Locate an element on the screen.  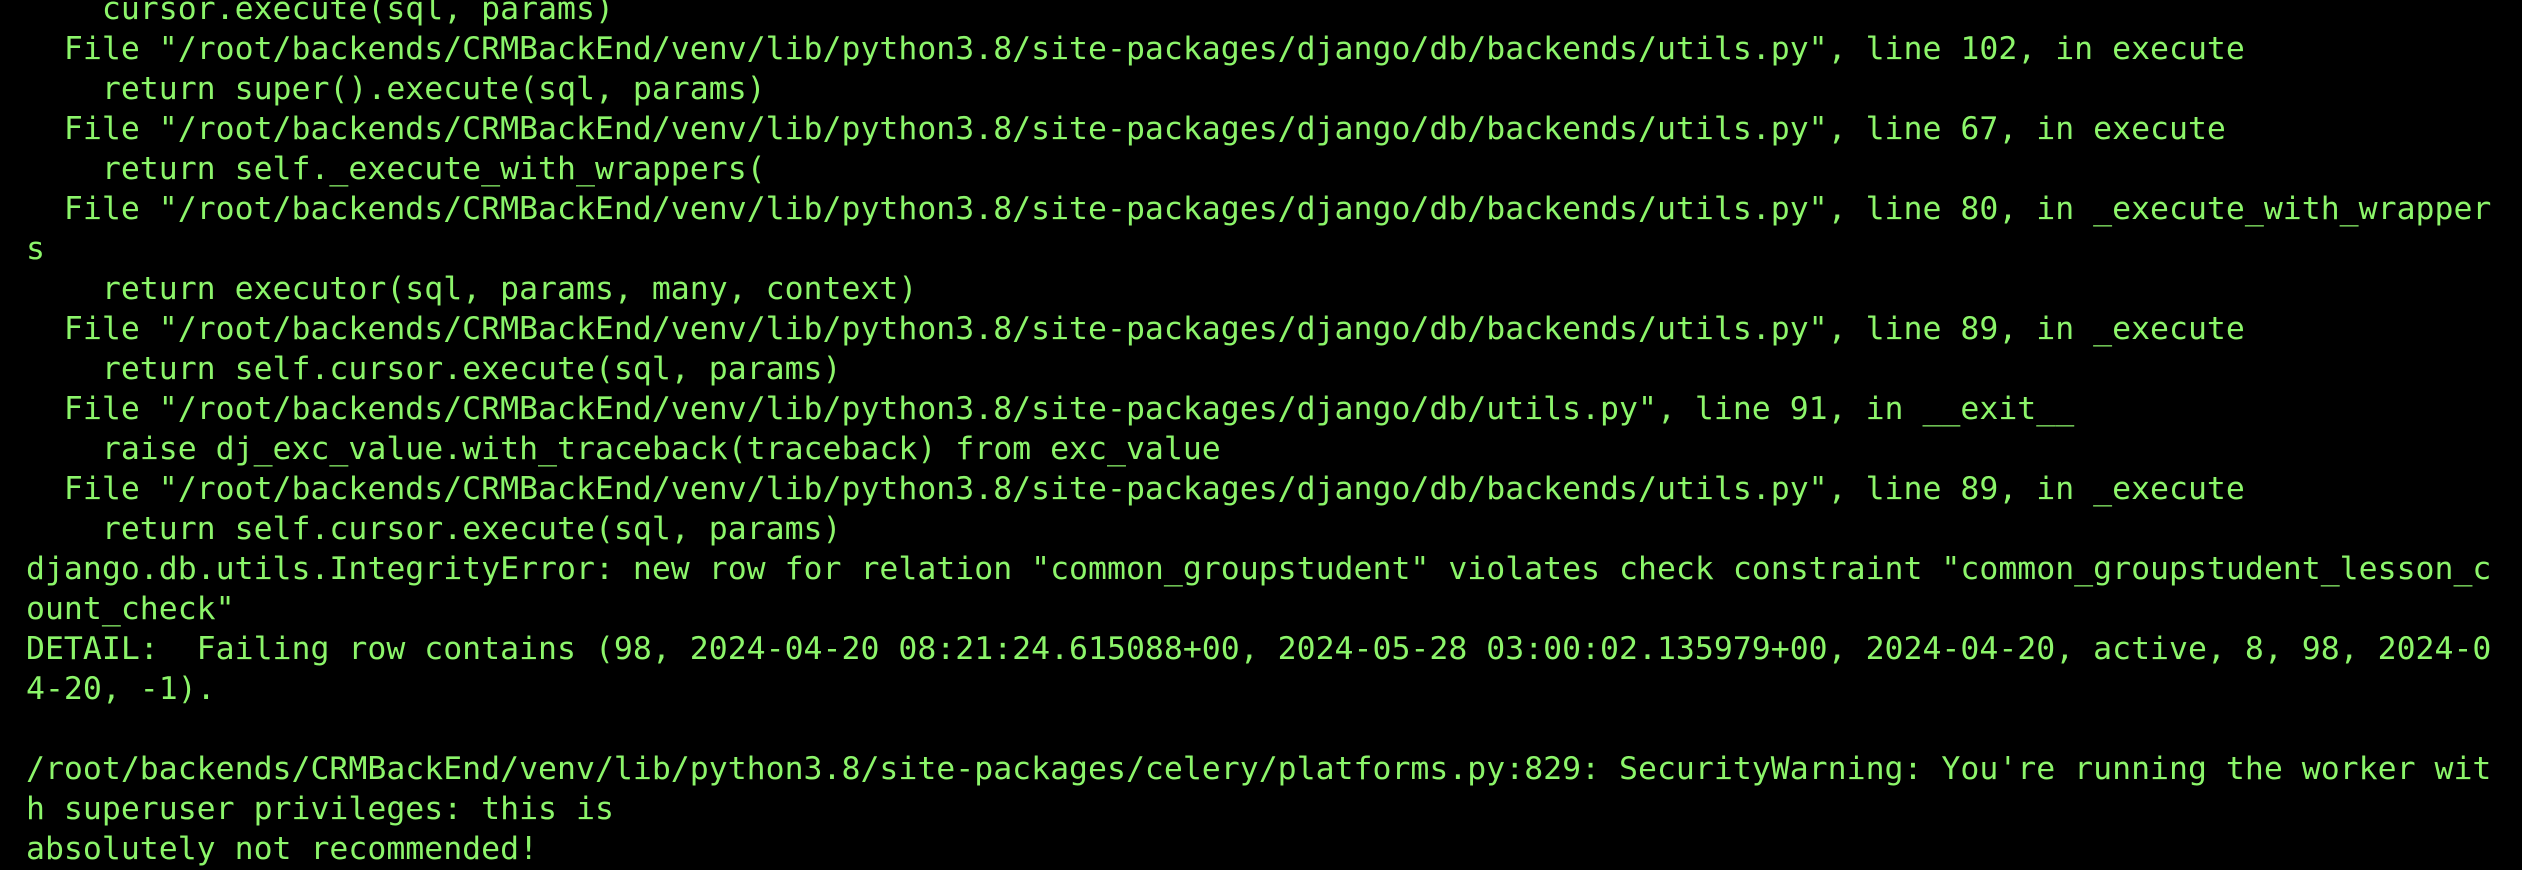
terminal-line: s is located at coordinates (35, 249).